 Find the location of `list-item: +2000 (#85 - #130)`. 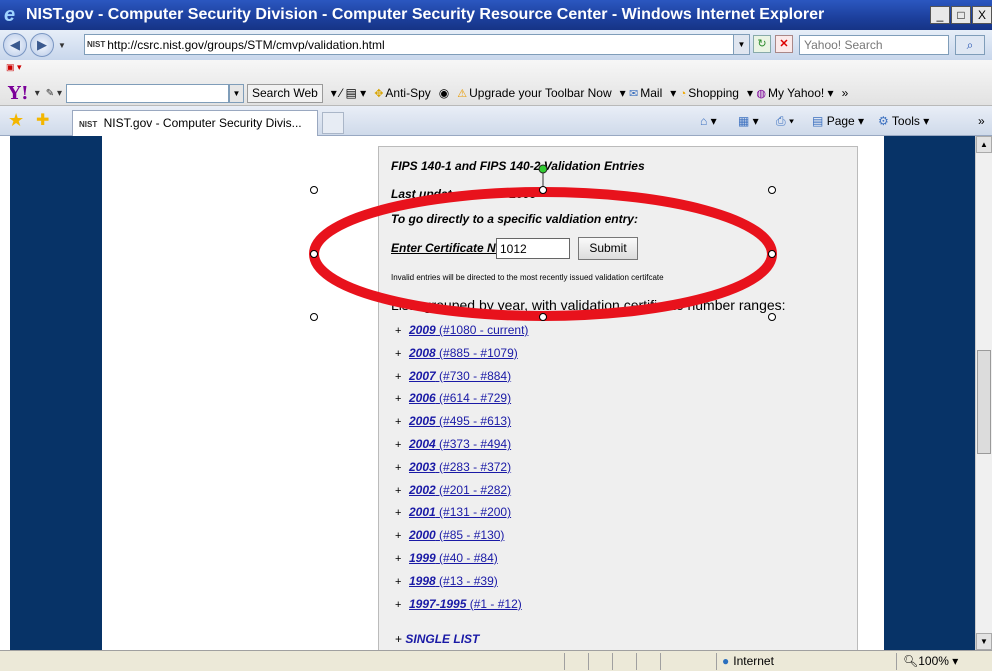

list-item: +2000 (#85 - #130) is located at coordinates (450, 535).